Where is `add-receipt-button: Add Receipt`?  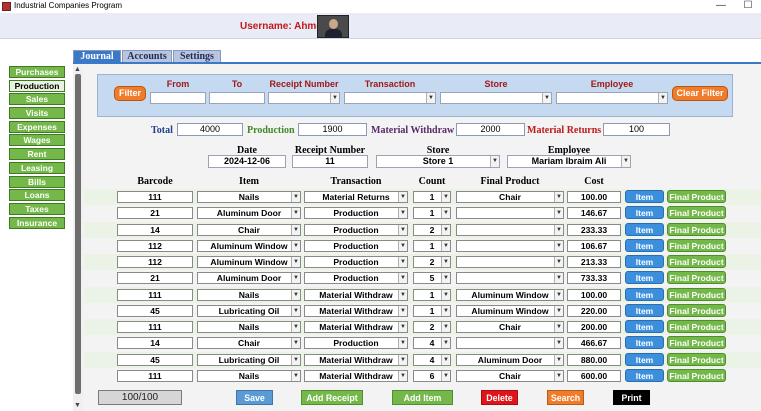 add-receipt-button: Add Receipt is located at coordinates (332, 397).